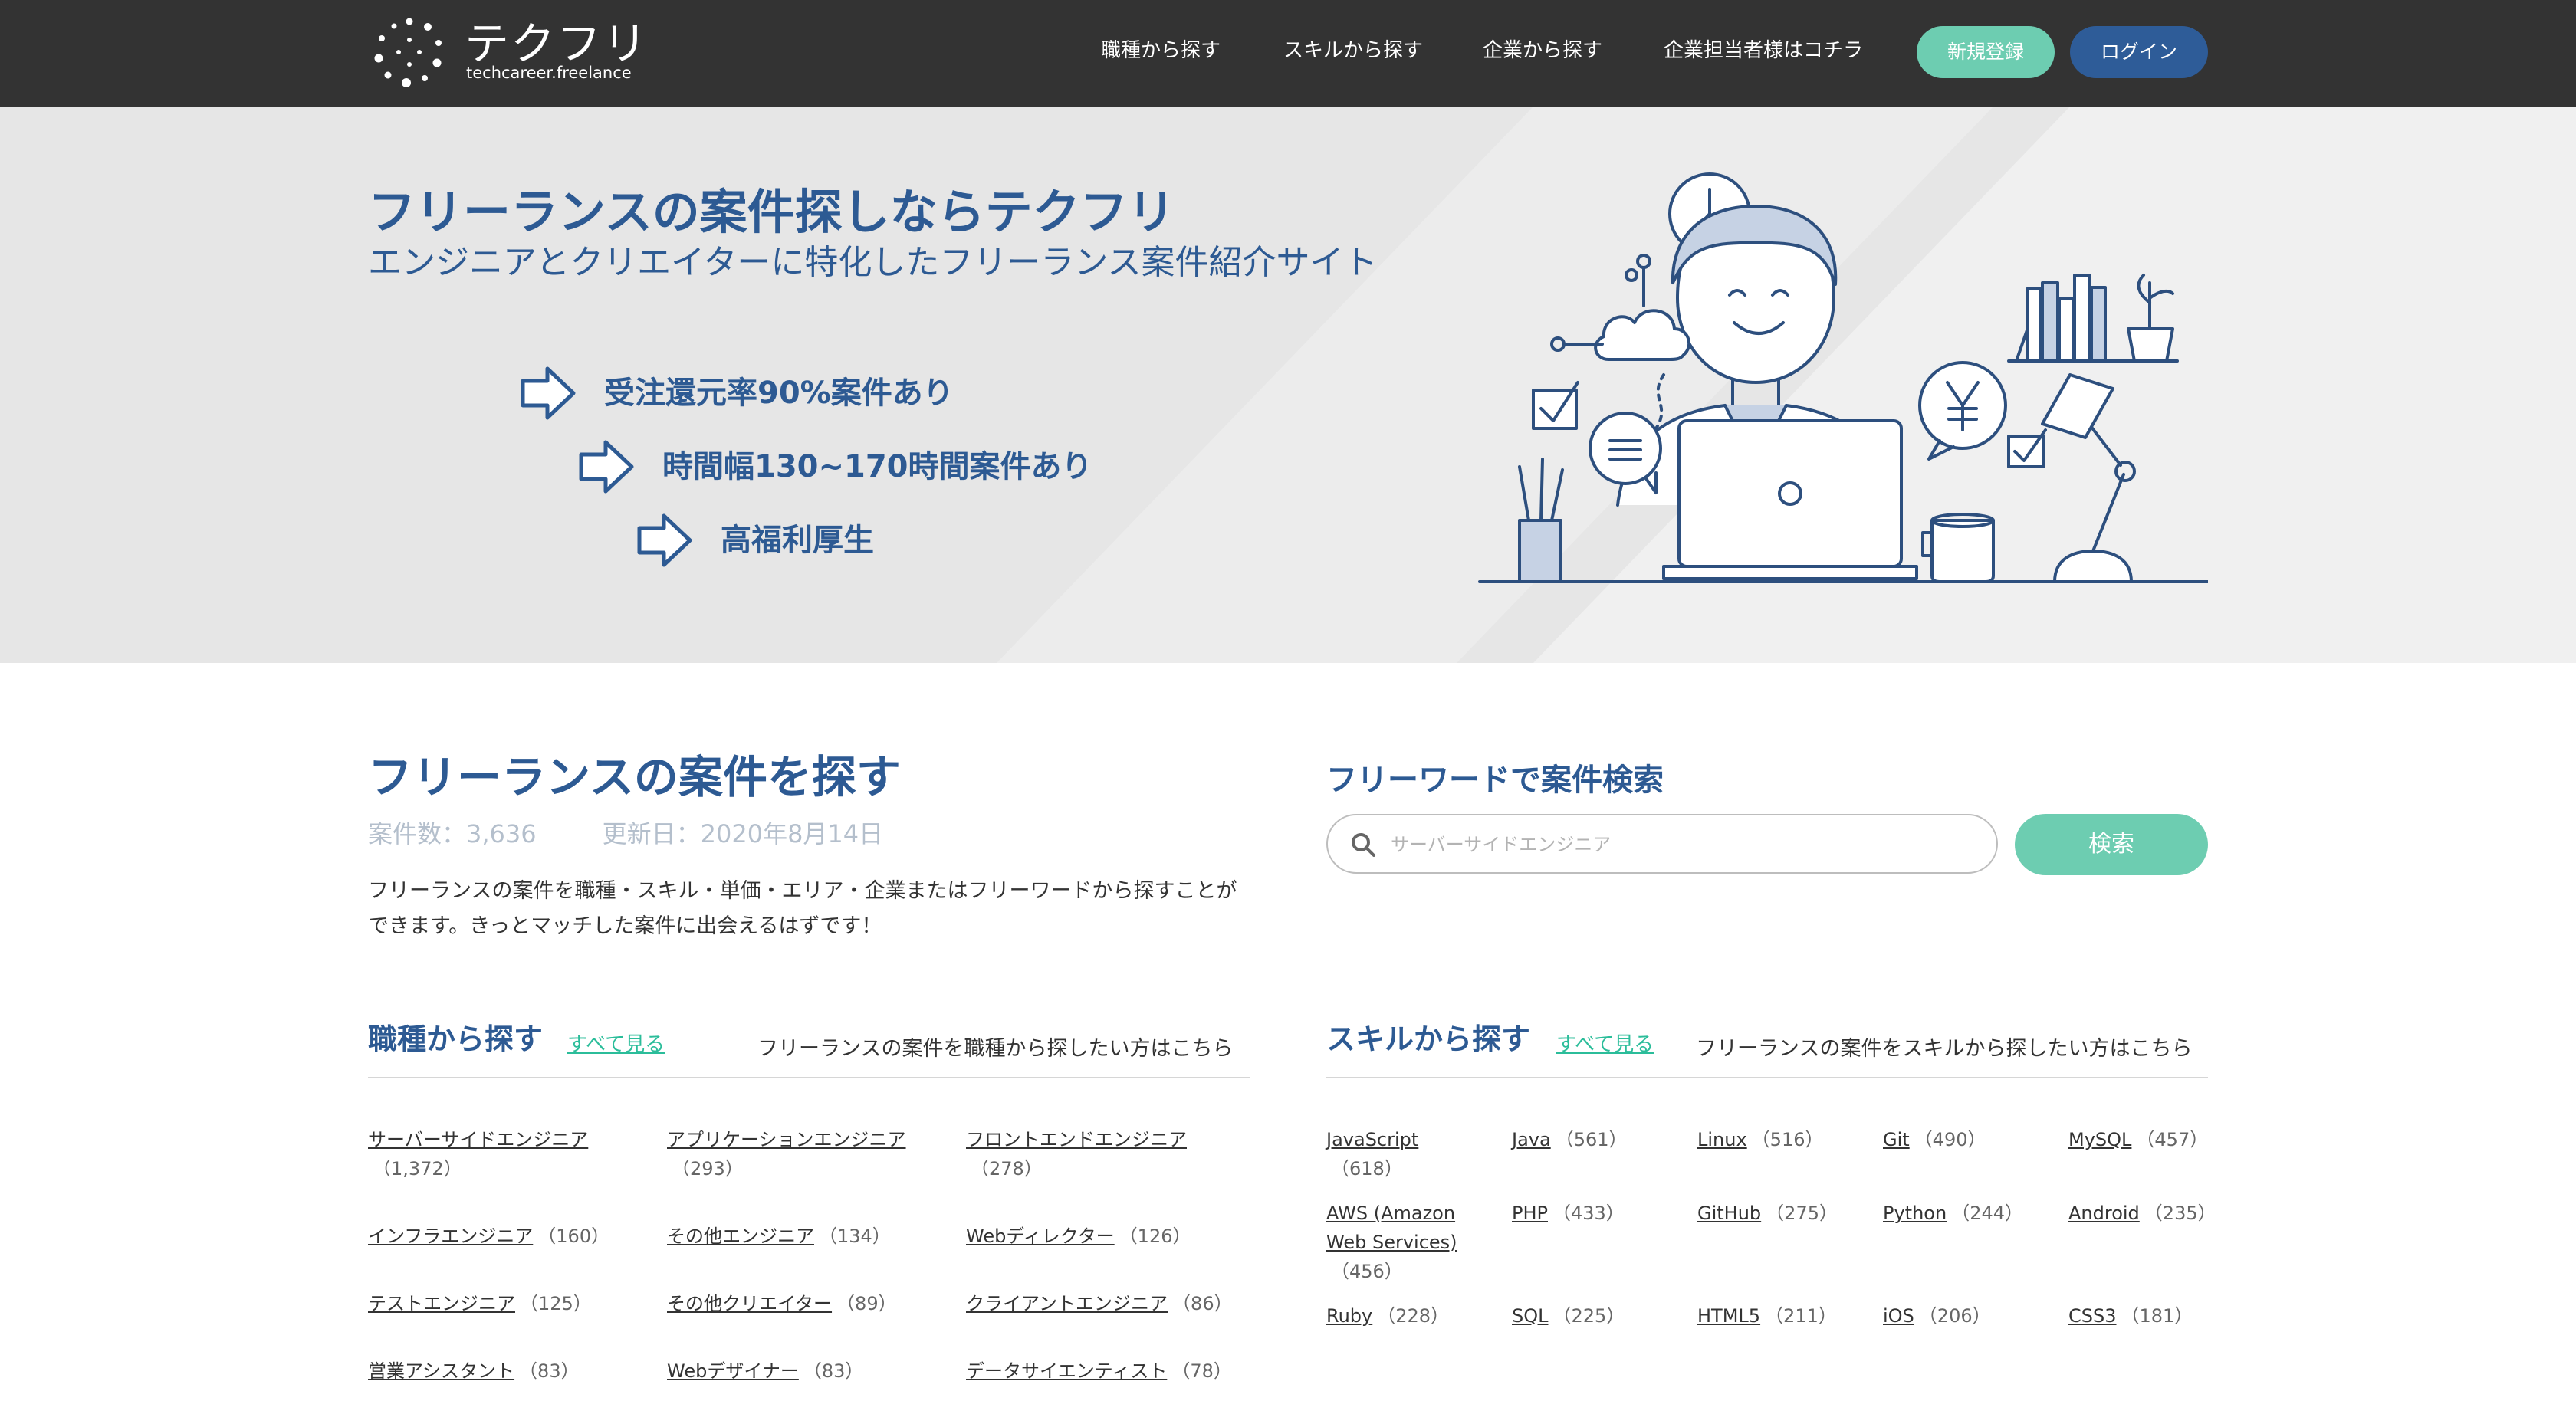 The height and width of the screenshot is (1401, 2576). What do you see at coordinates (743, 833) in the screenshot?
I see `updated-date: 更新日：2020年8月14日` at bounding box center [743, 833].